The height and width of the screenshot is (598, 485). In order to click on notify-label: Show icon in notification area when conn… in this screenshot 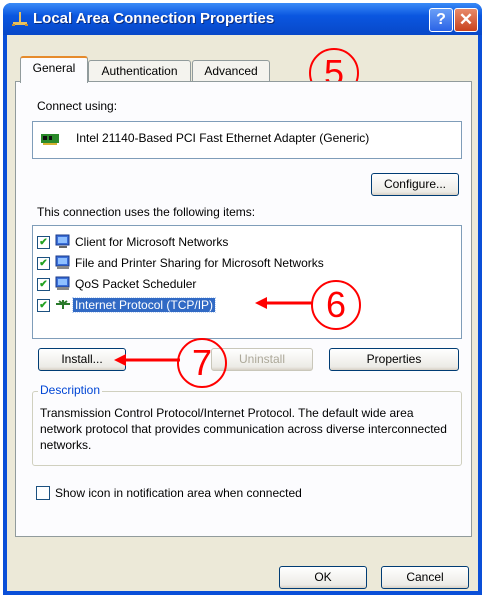, I will do `click(178, 493)`.